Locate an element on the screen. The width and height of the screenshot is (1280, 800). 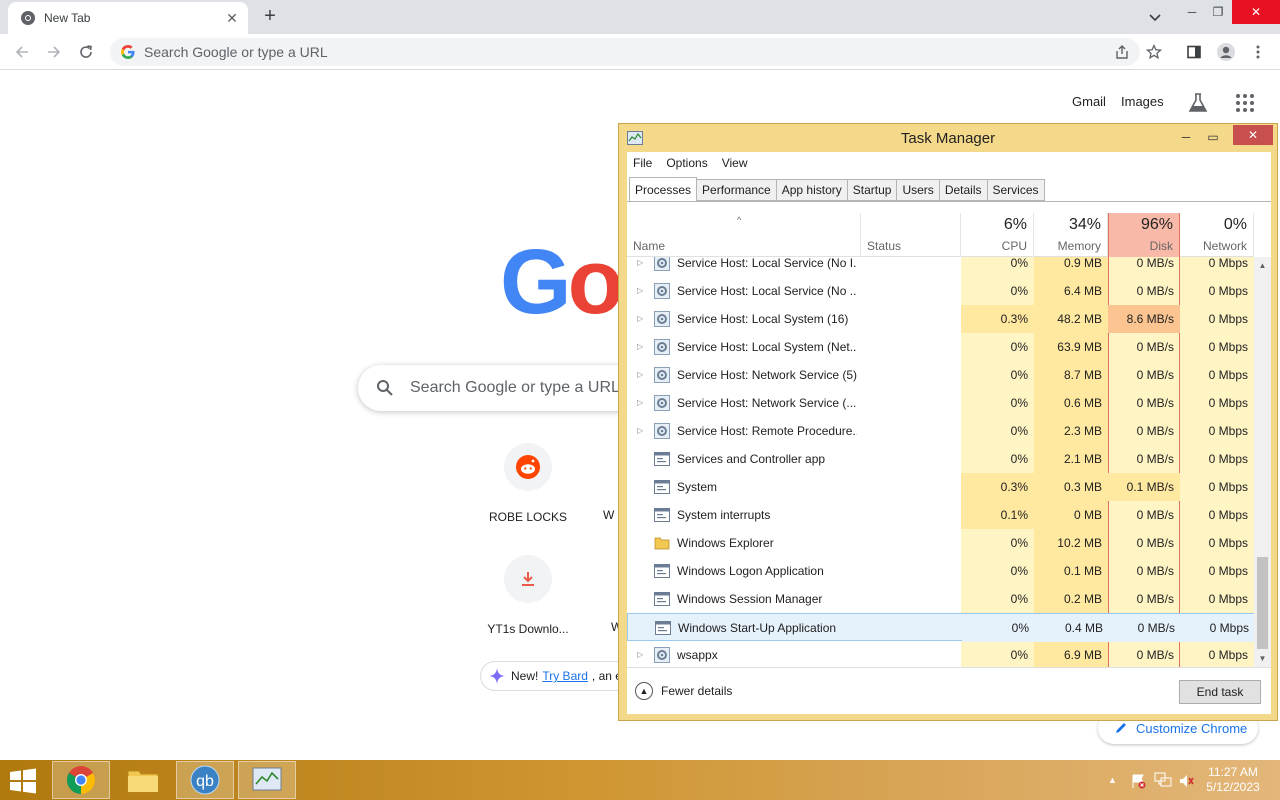
memory-value: 0.6 MB is located at coordinates (1082, 403).